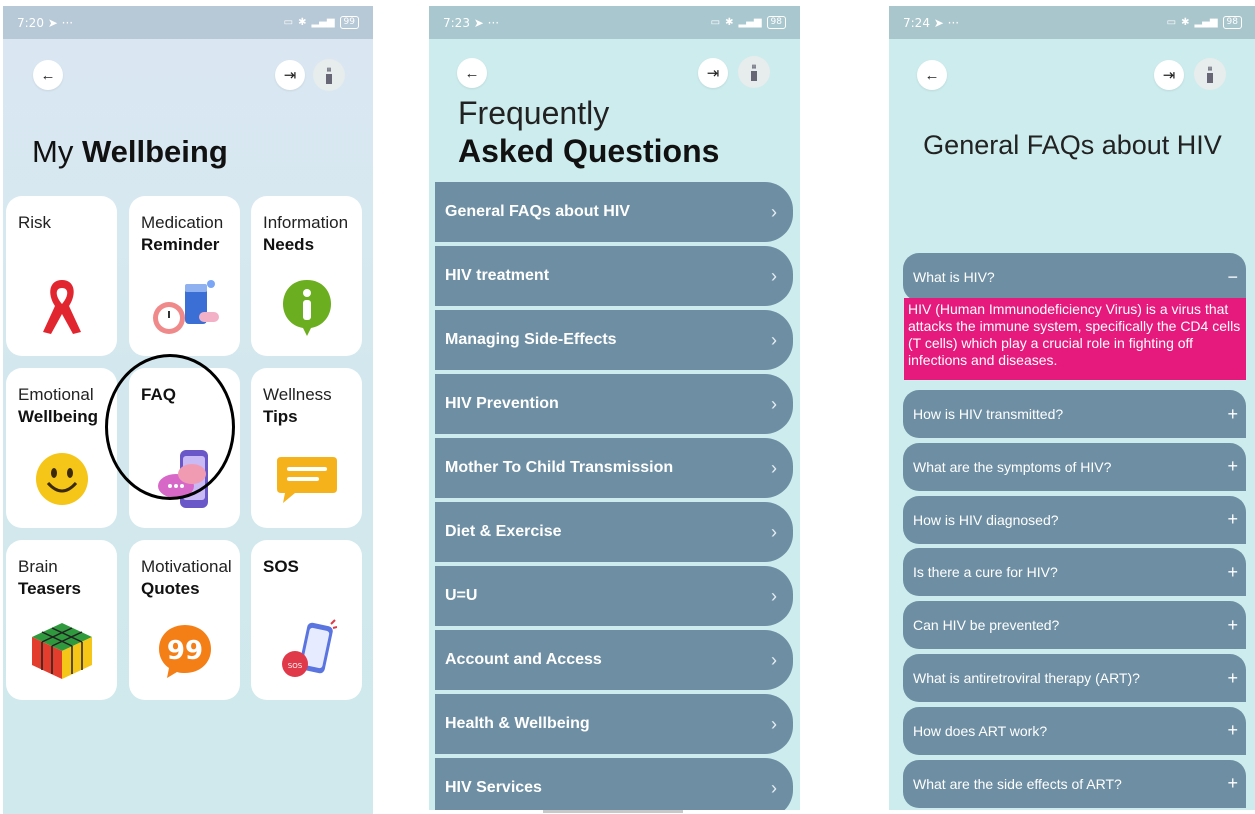  I want to click on tile-emotional-wellbeing: Emotional Wellbeing, so click(61, 448).